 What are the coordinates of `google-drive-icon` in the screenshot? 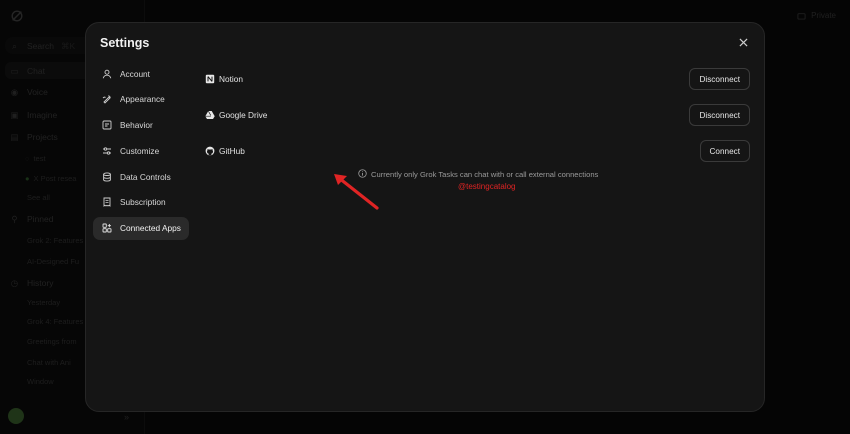 It's located at (210, 115).